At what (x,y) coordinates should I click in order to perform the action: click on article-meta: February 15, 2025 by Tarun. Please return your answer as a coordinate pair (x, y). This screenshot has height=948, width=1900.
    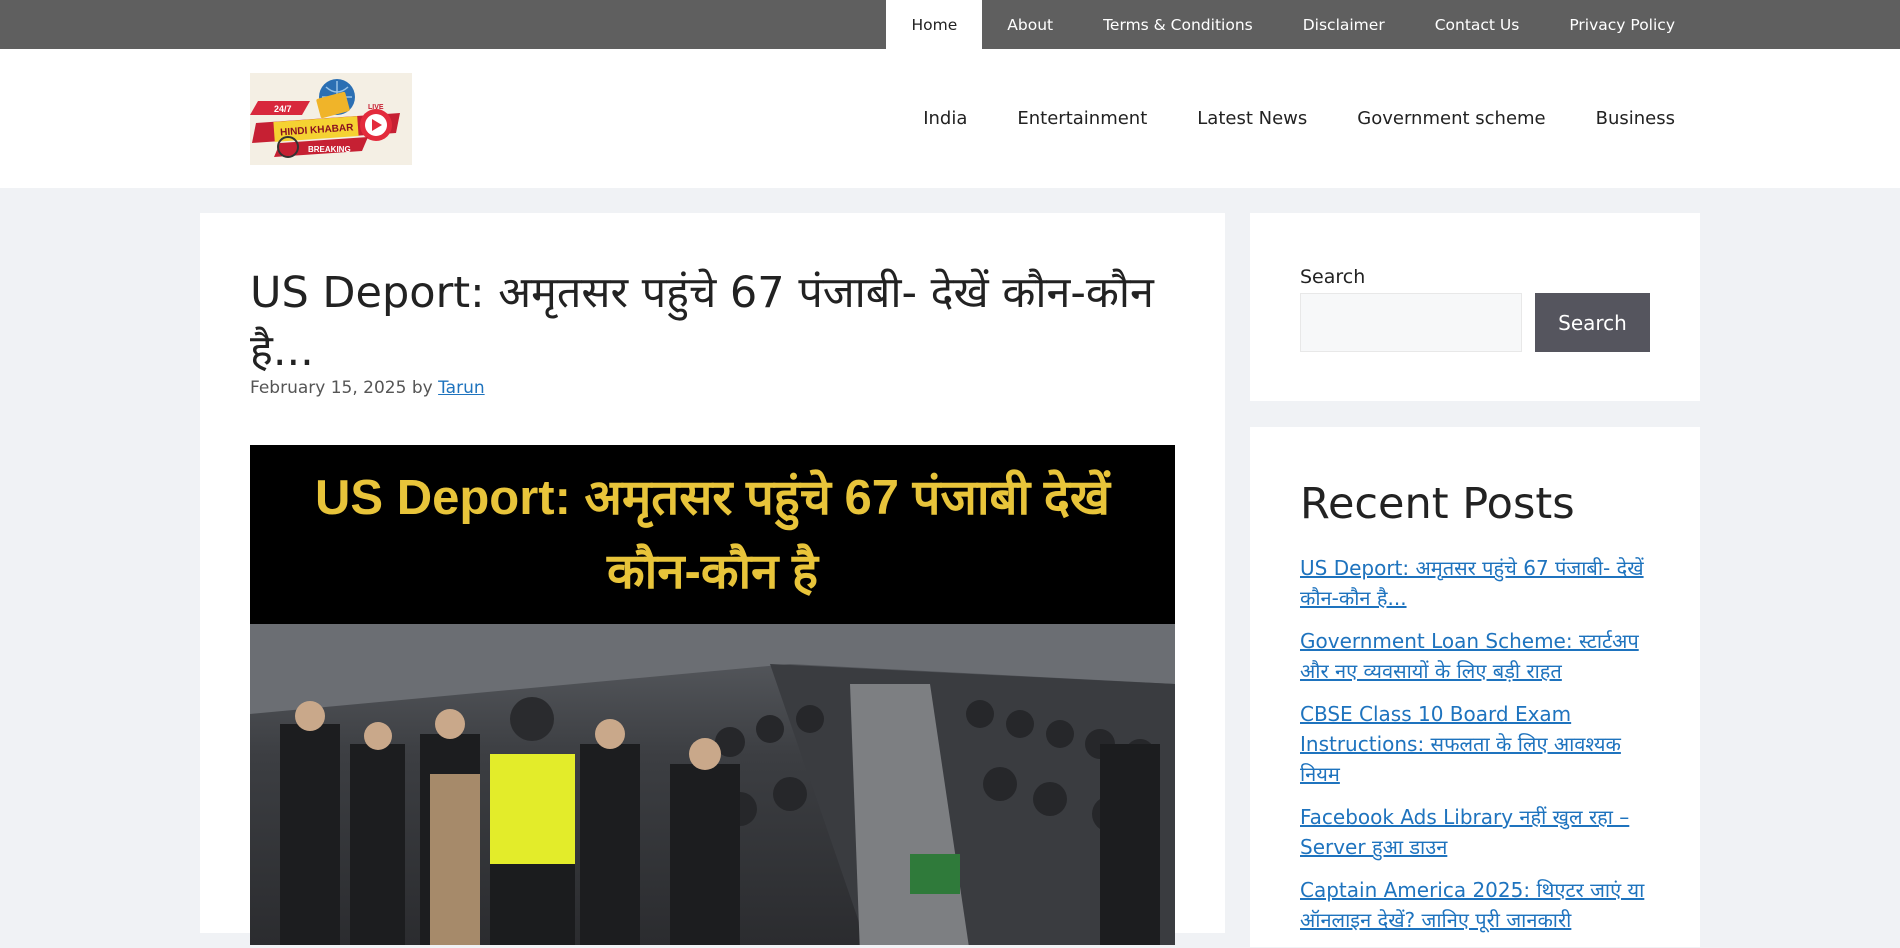
    Looking at the image, I should click on (367, 388).